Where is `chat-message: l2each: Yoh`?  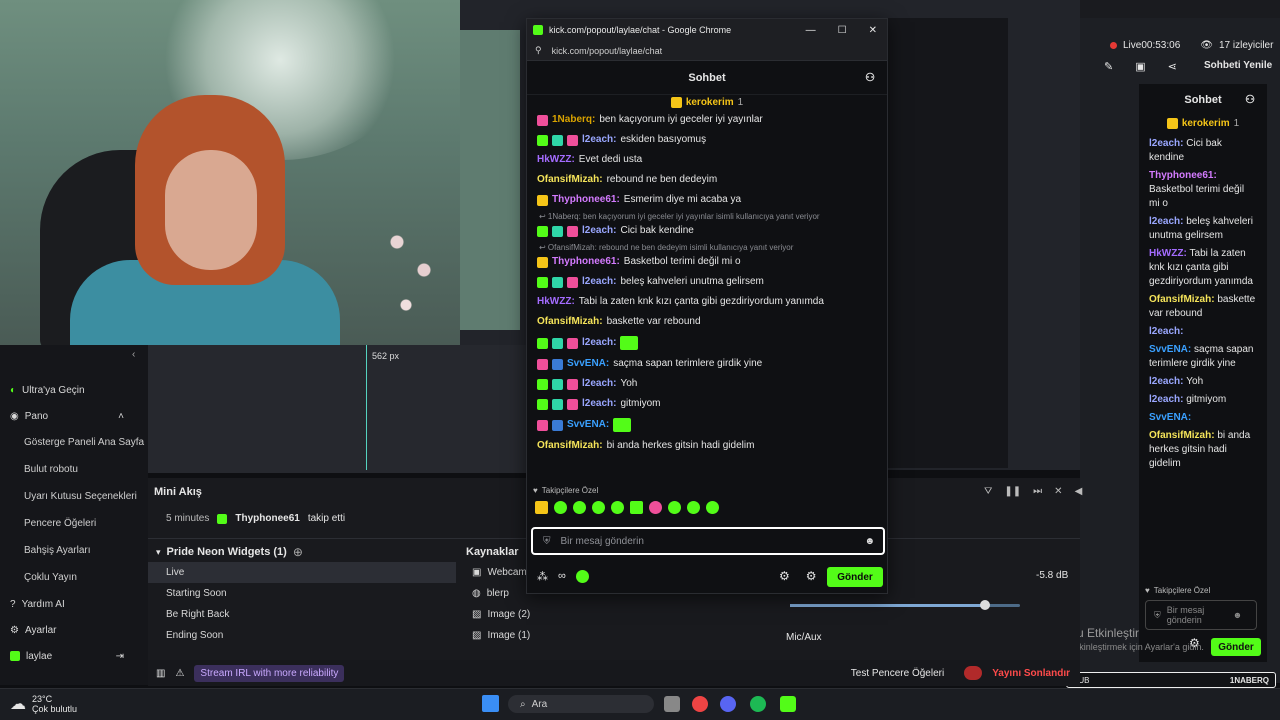 chat-message: l2each: Yoh is located at coordinates (707, 384).